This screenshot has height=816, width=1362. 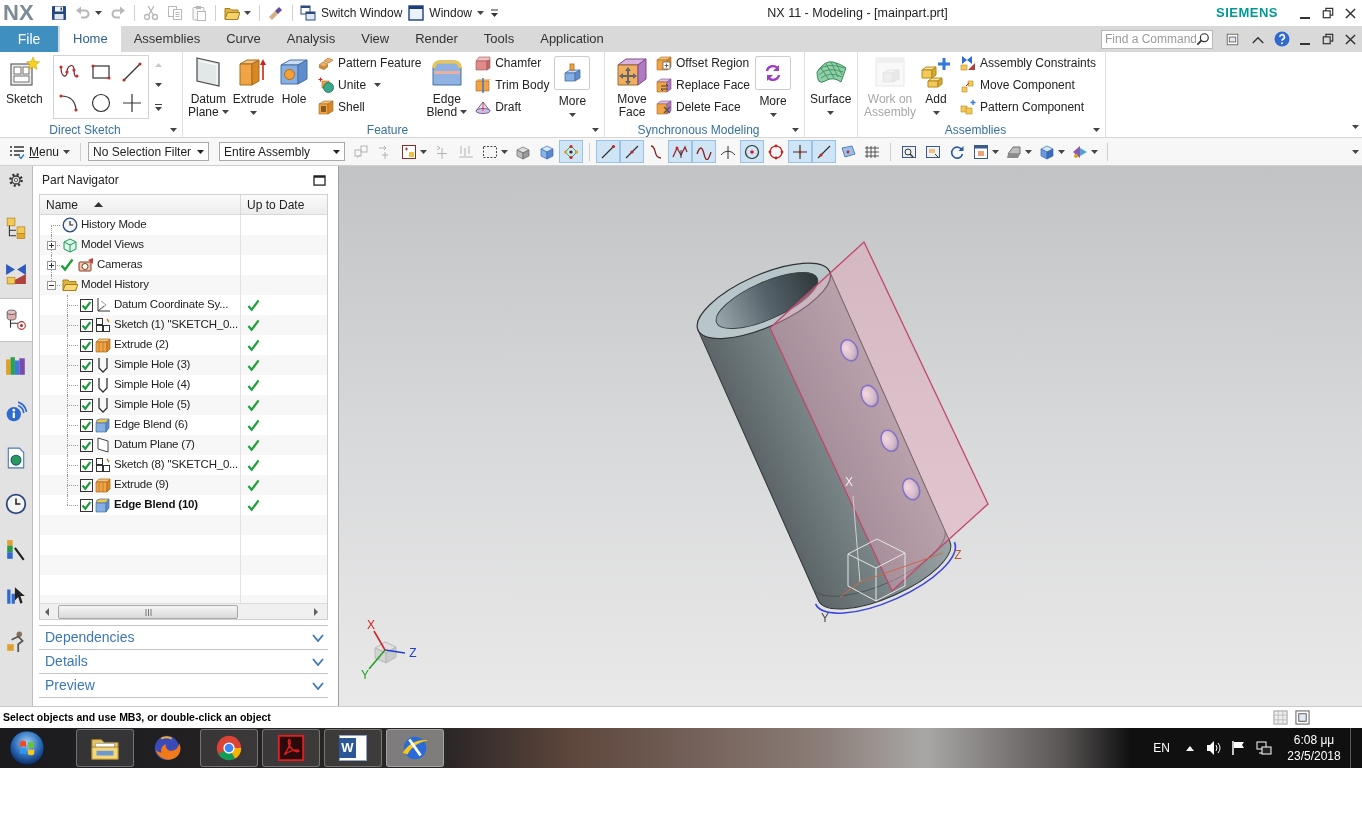 What do you see at coordinates (703, 85) in the screenshot?
I see `replace-face-button: Replace Face` at bounding box center [703, 85].